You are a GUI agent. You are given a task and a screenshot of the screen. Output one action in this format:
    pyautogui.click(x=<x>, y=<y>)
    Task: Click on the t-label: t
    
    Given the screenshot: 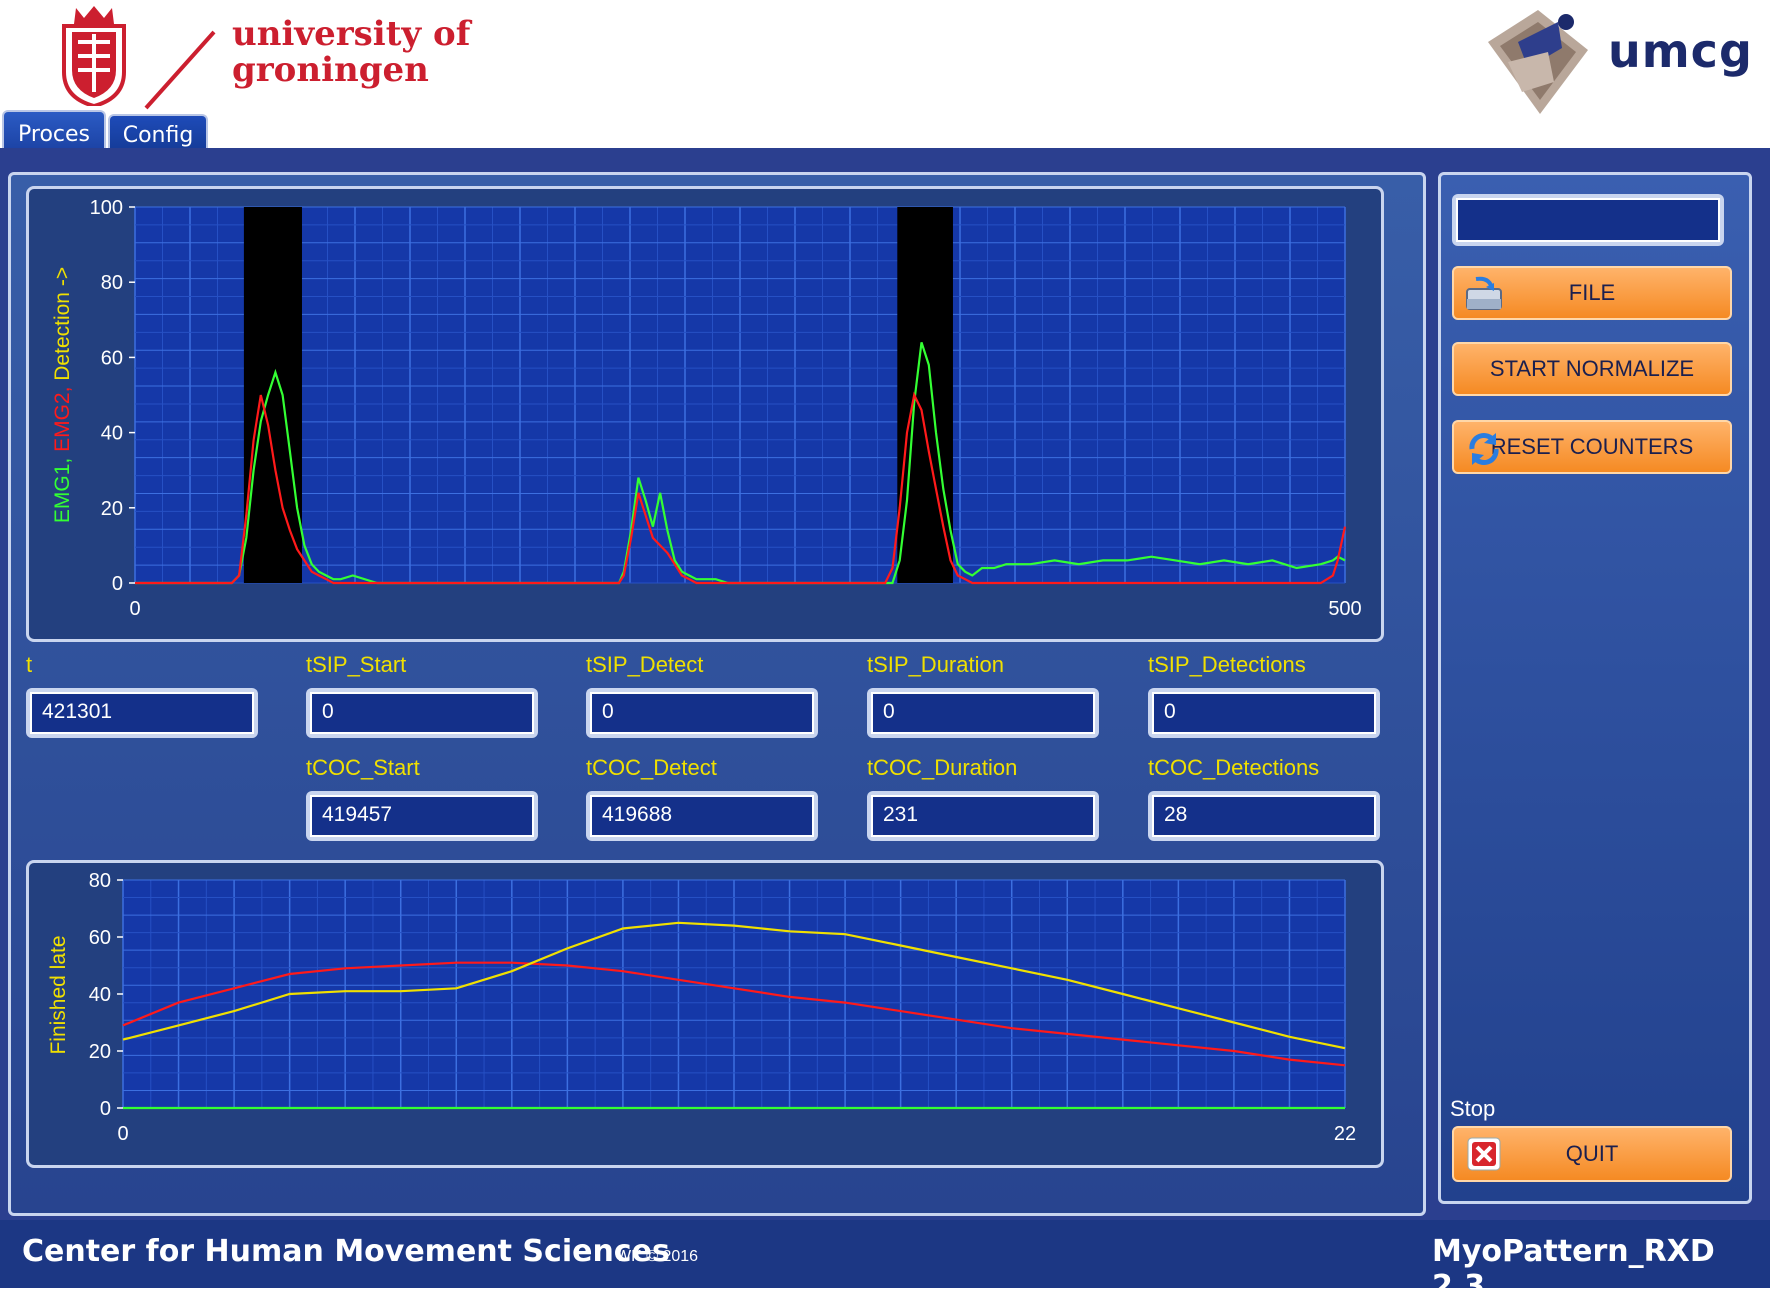 What is the action you would take?
    pyautogui.click(x=29, y=664)
    